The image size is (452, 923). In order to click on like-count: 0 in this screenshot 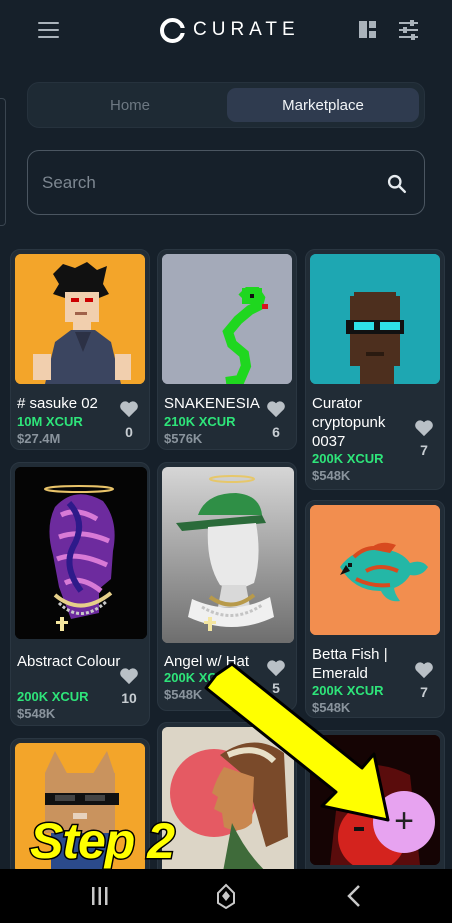, I will do `click(129, 432)`.